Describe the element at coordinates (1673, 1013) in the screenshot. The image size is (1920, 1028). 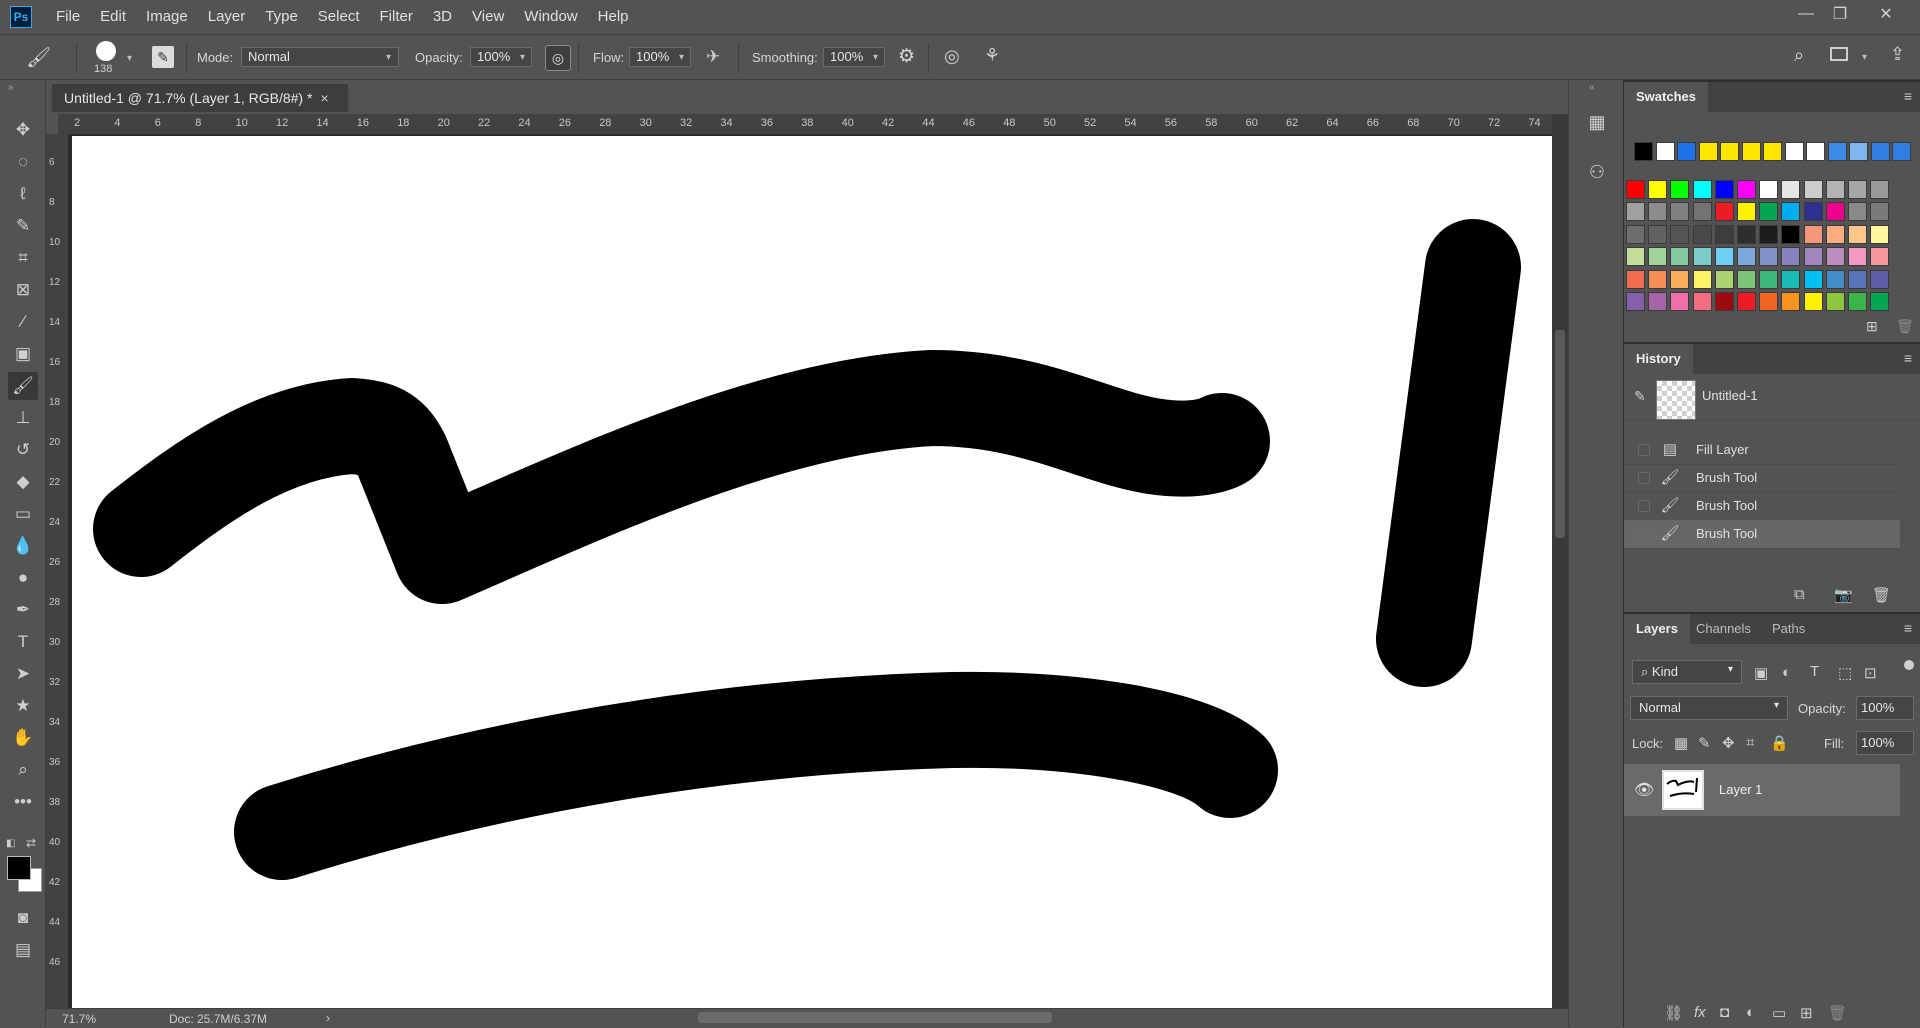
I see `link-layers-icon: ⛓` at that location.